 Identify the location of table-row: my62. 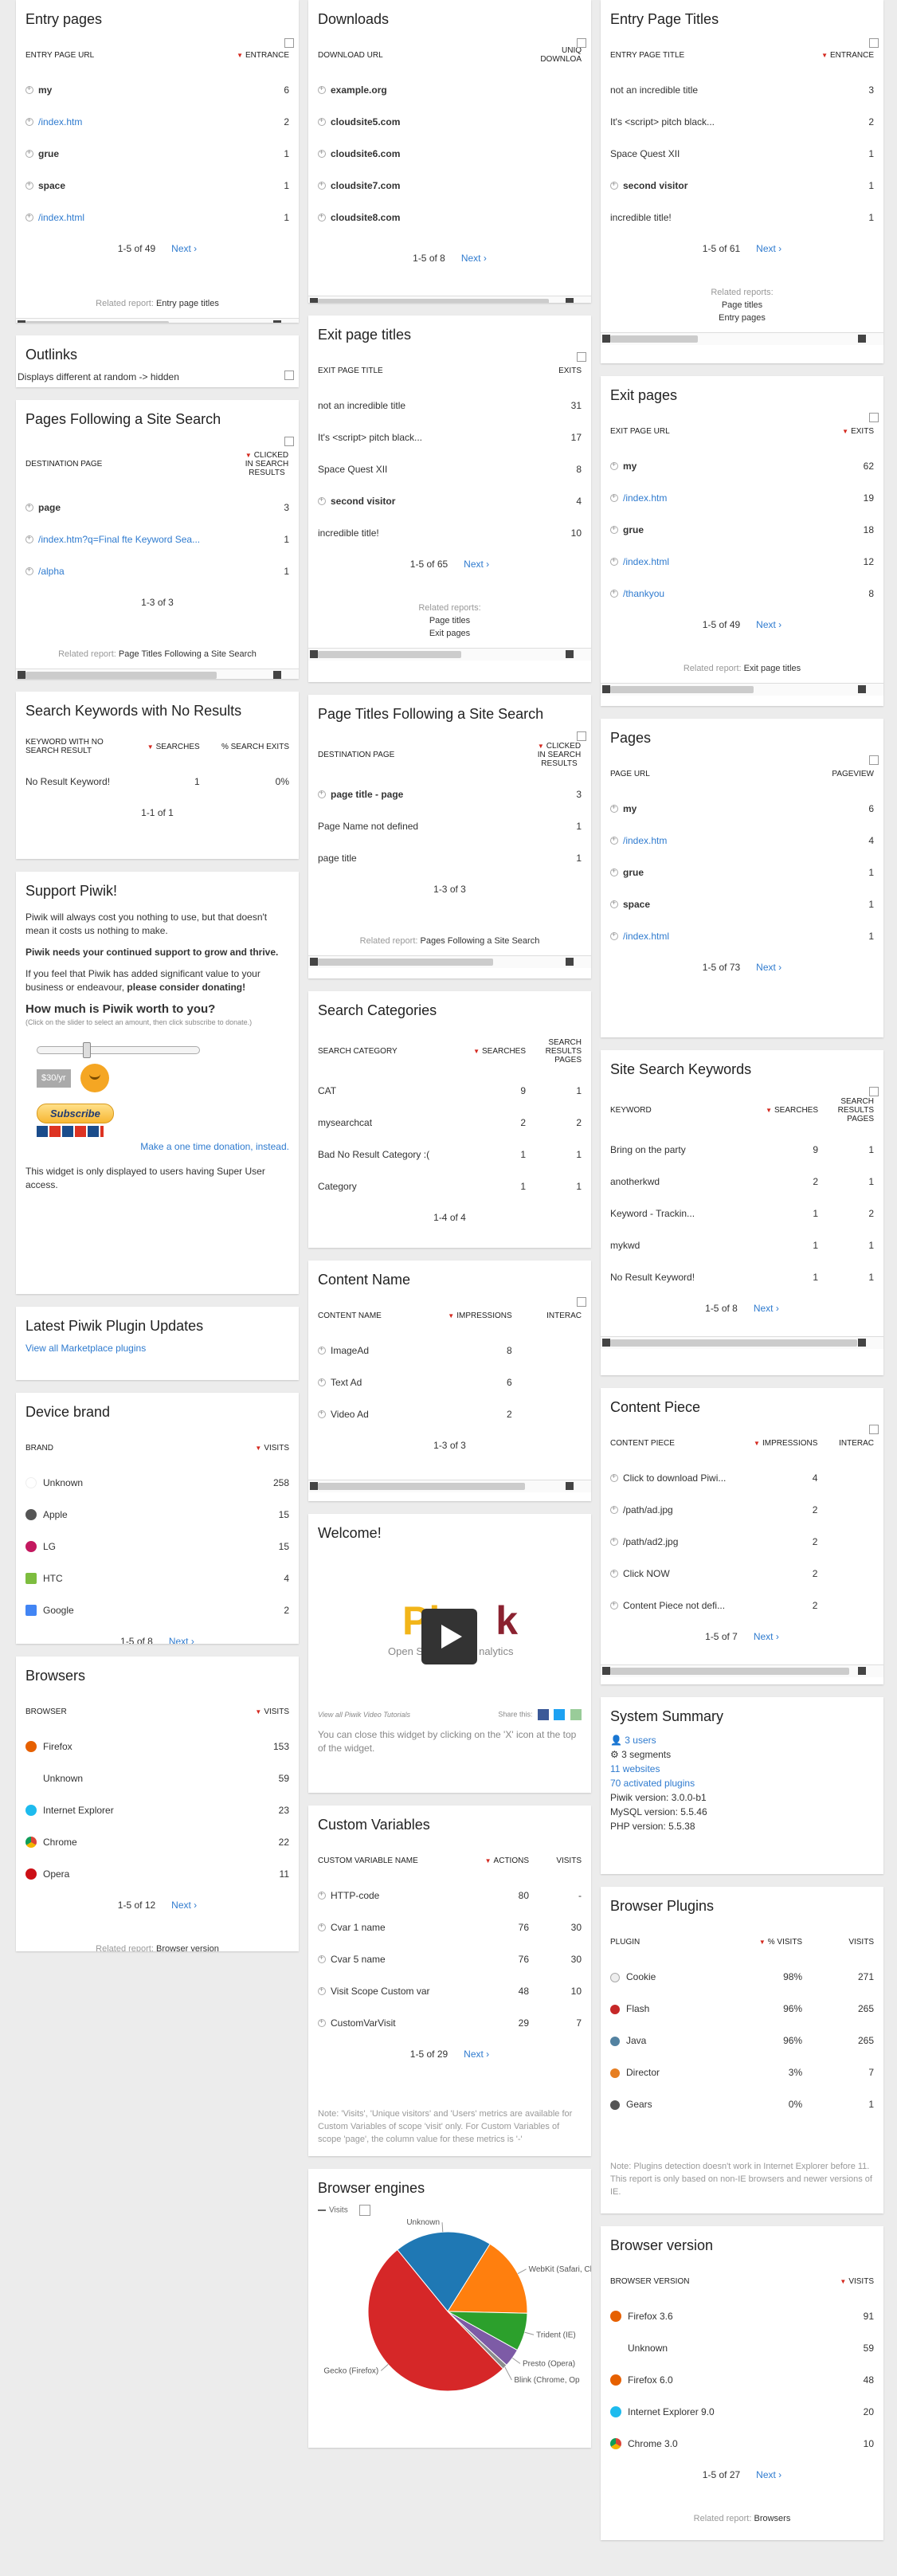
(742, 466).